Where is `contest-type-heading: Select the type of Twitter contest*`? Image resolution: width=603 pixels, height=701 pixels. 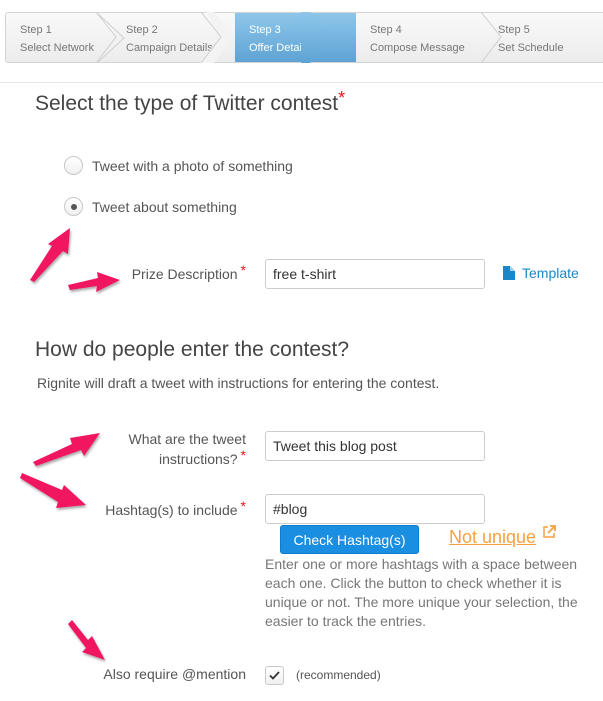
contest-type-heading: Select the type of Twitter contest* is located at coordinates (190, 101).